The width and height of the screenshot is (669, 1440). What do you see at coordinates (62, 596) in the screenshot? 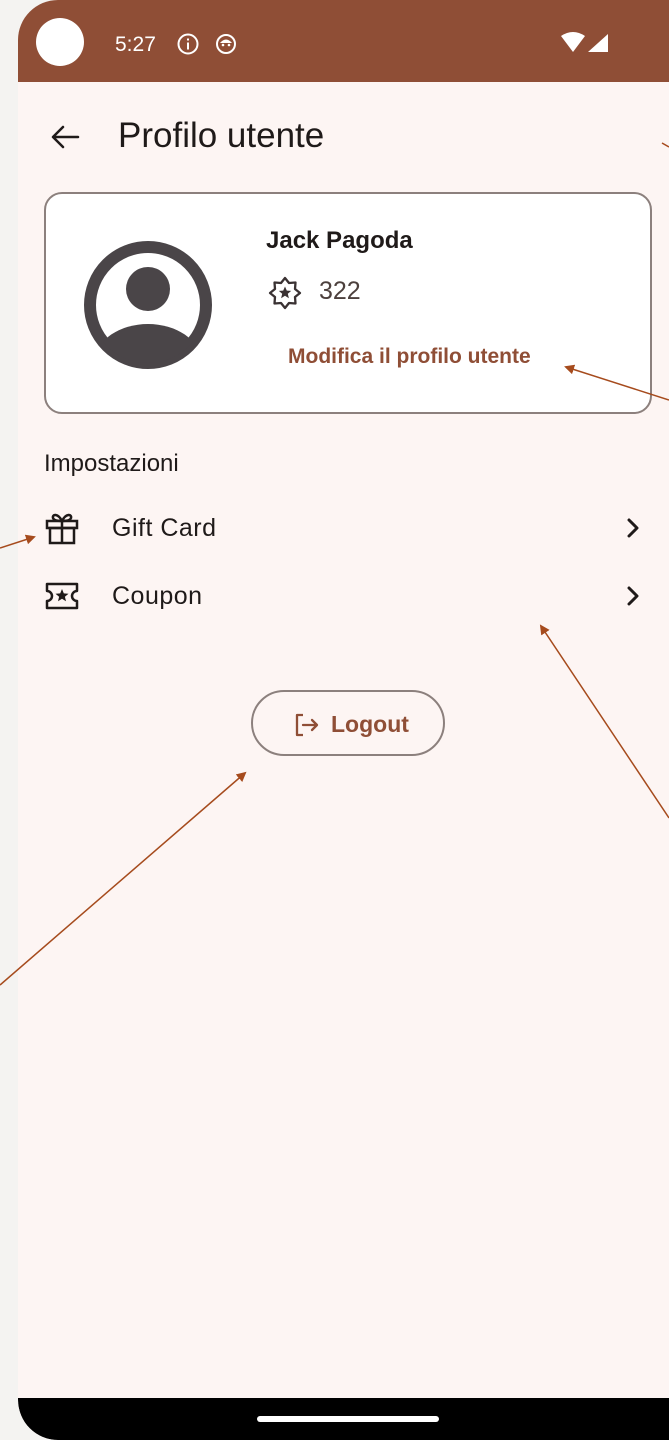
I see `coupon-icon` at bounding box center [62, 596].